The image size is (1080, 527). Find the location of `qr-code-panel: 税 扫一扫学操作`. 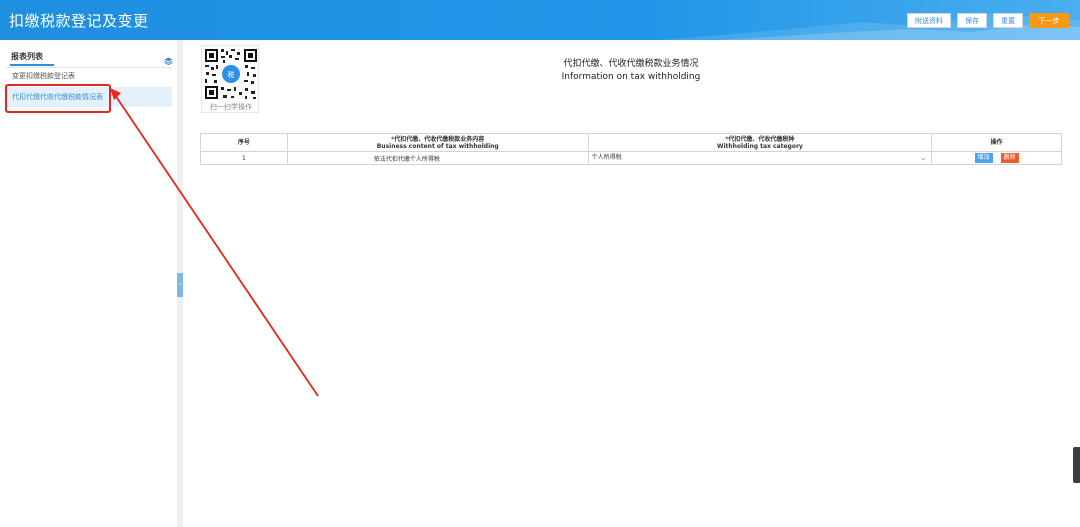

qr-code-panel: 税 扫一扫学操作 is located at coordinates (230, 79).